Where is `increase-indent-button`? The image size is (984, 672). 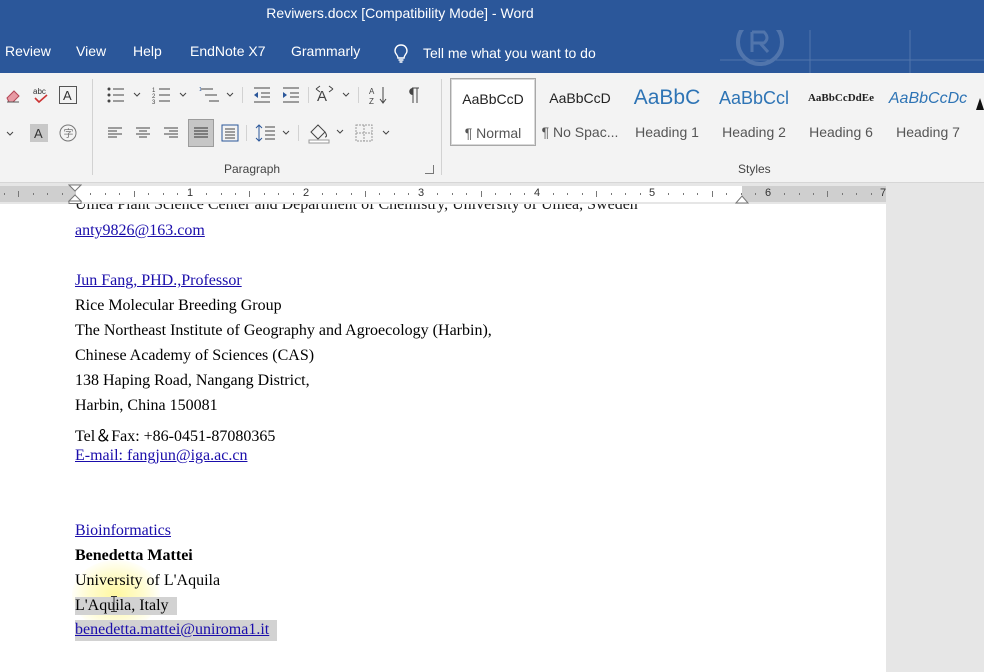 increase-indent-button is located at coordinates (291, 95).